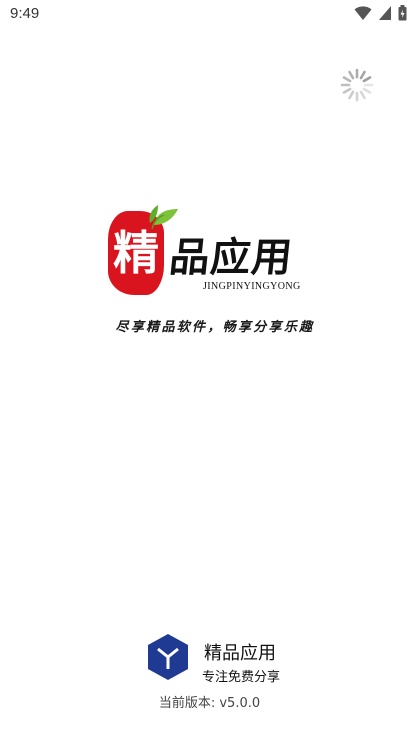  I want to click on footer-tagline: 专注免费分享, so click(241, 677).